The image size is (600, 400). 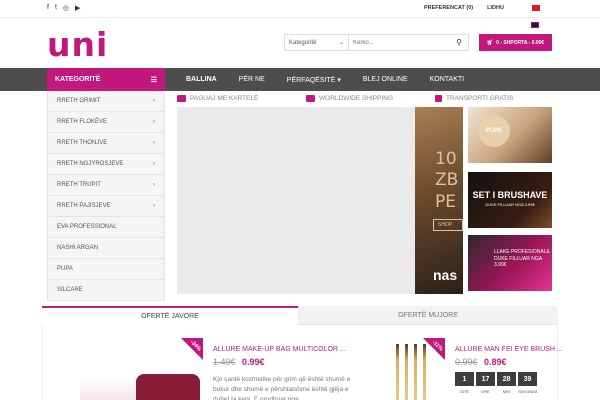 I want to click on cart-button: 🛒︎ 0 - SHPORTA - 0.00€, so click(x=515, y=42).